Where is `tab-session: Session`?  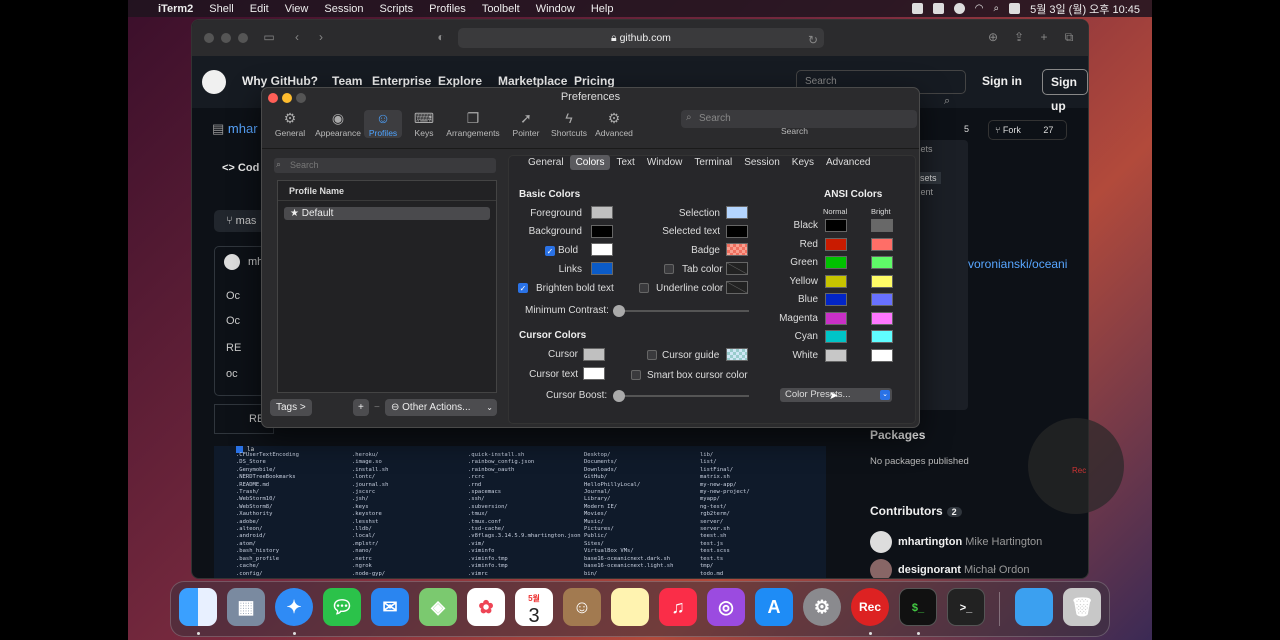 tab-session: Session is located at coordinates (762, 162).